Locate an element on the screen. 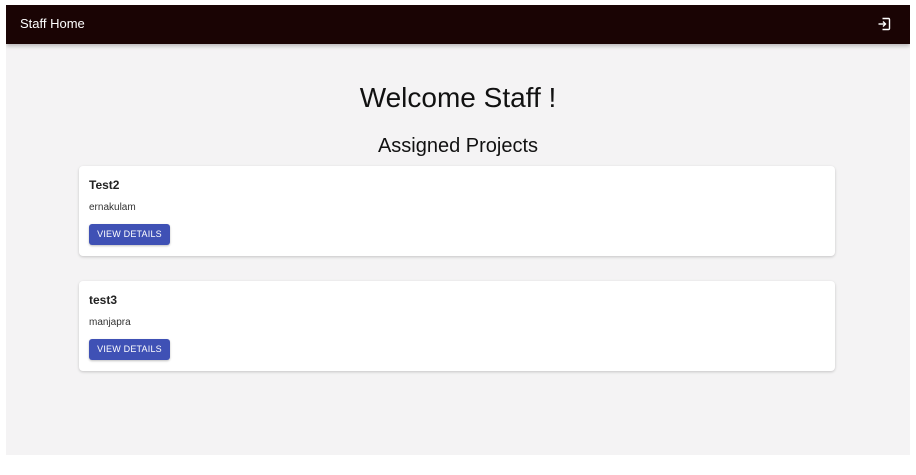  logout-icon is located at coordinates (884, 24).